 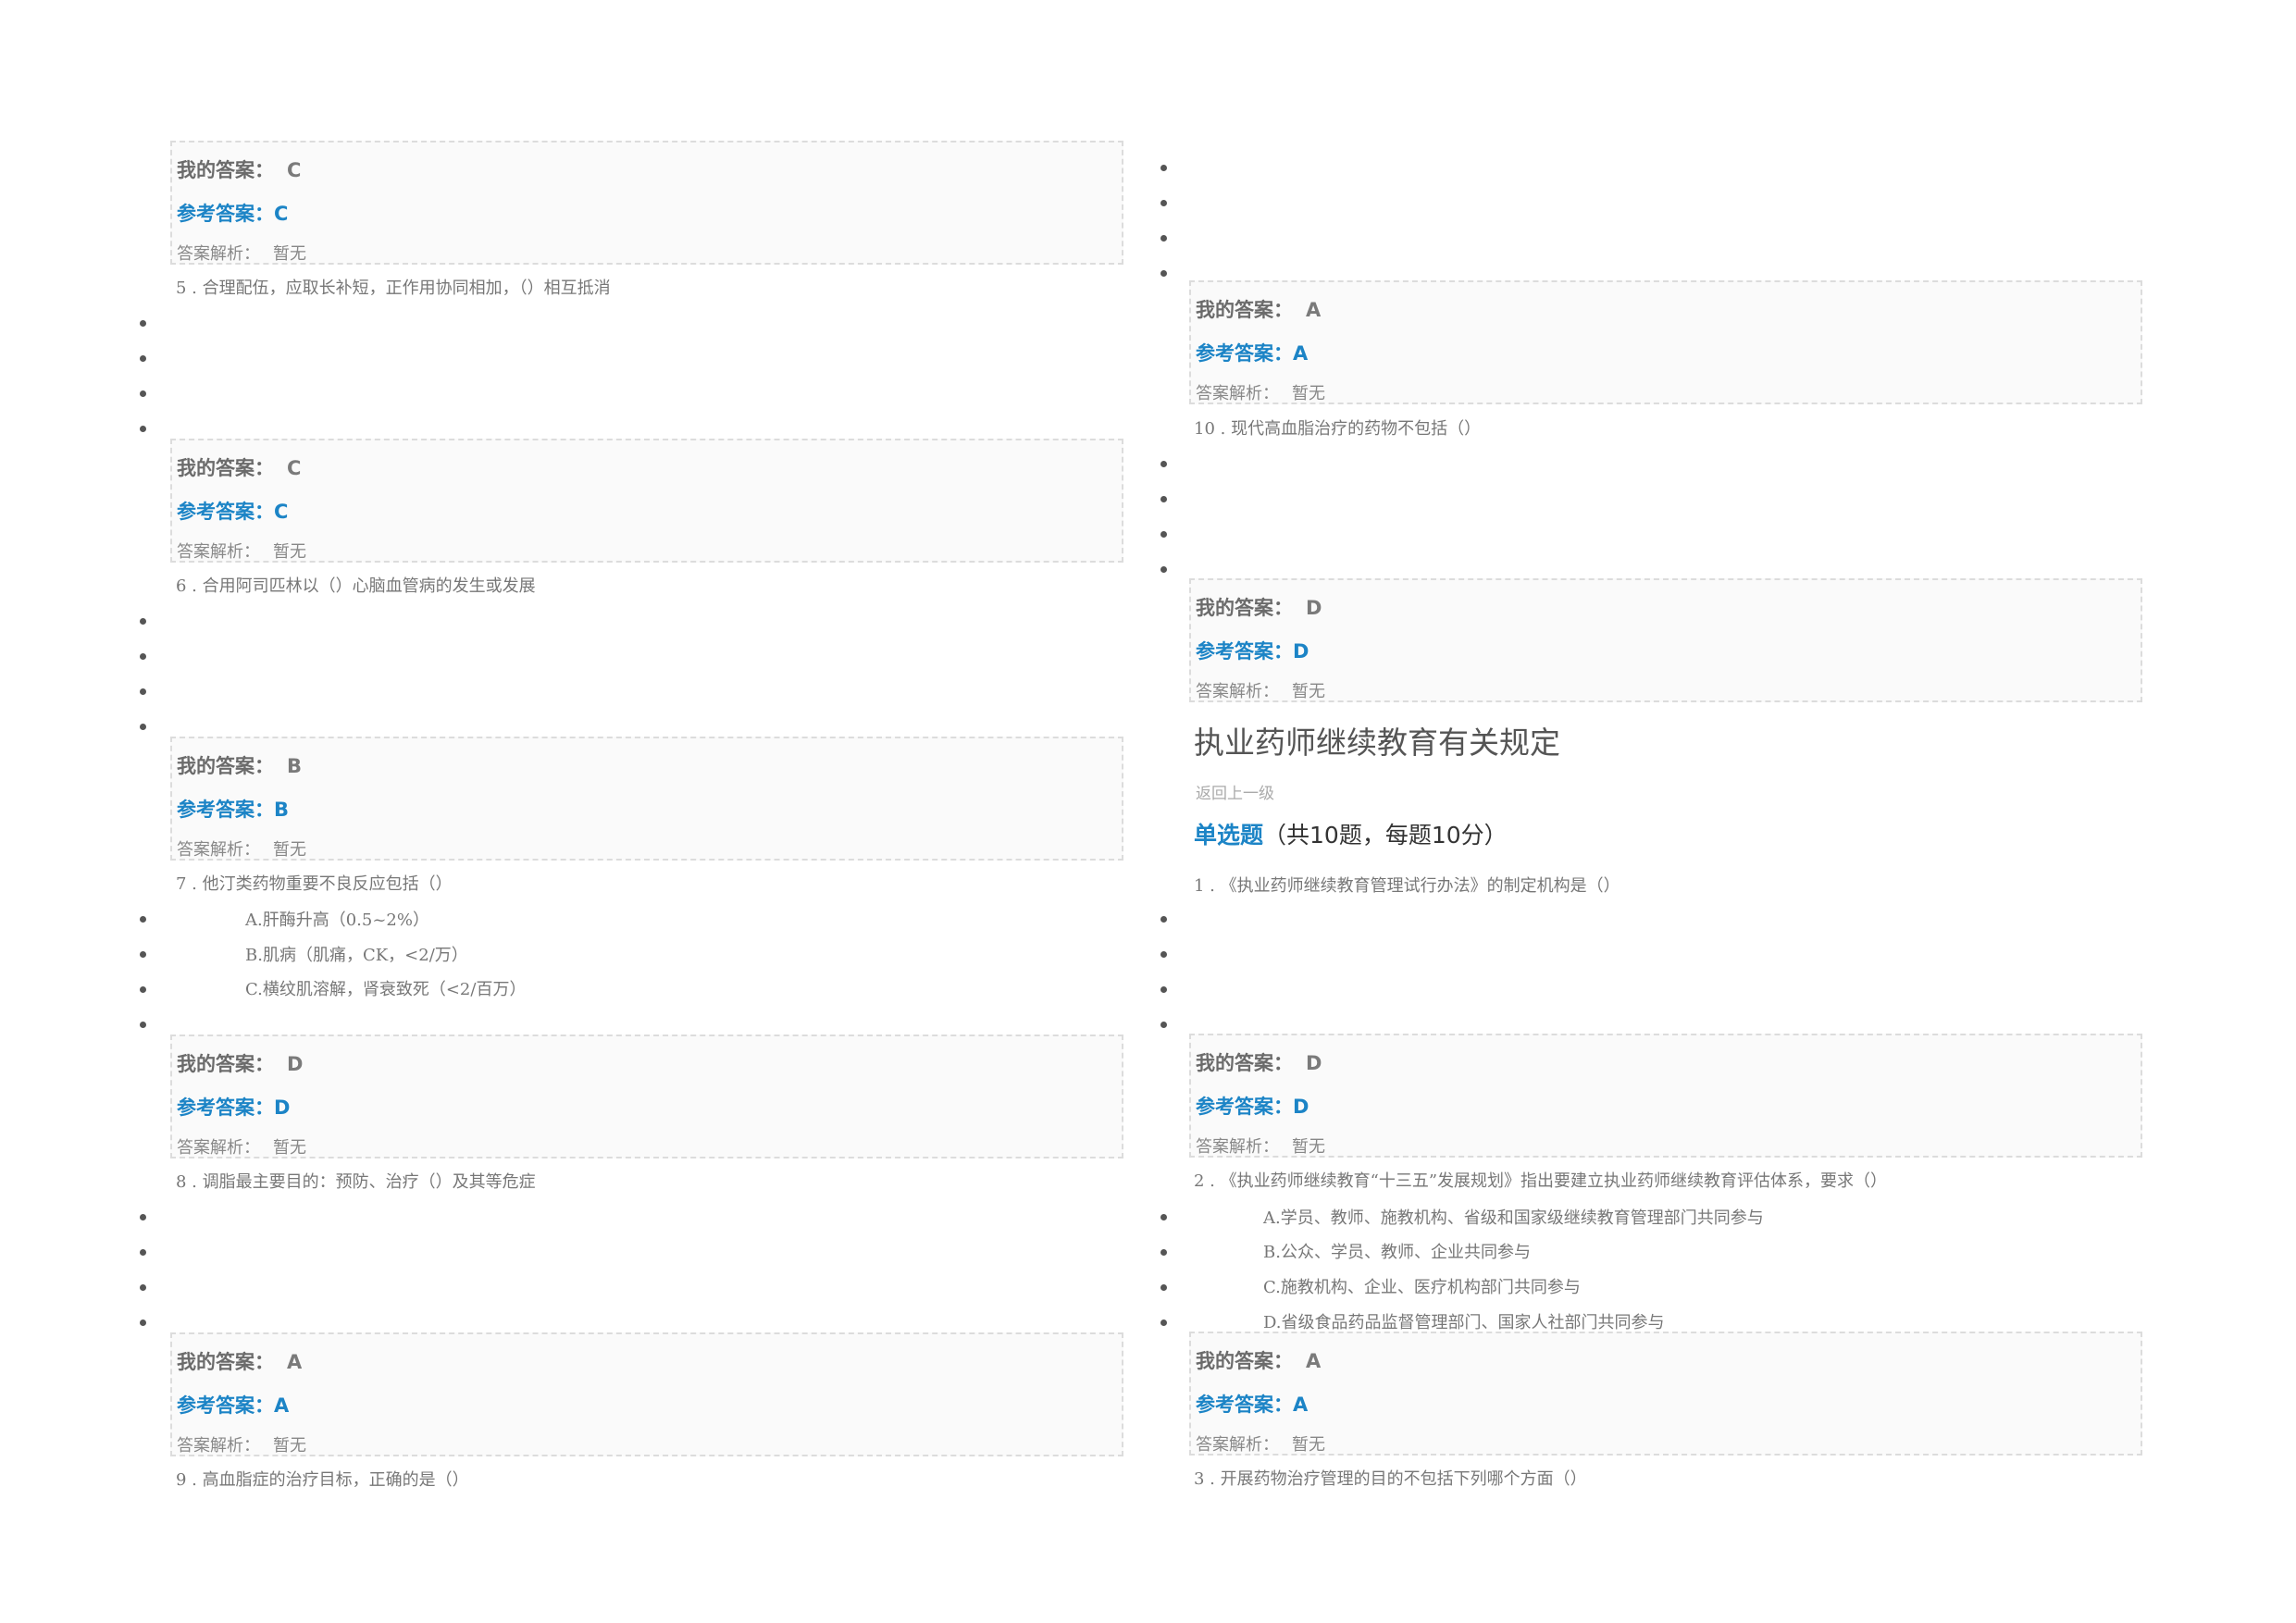 I want to click on option-d: D.省级食品药品监督管理部门、国家人社部门共同参与, so click(x=1464, y=1322).